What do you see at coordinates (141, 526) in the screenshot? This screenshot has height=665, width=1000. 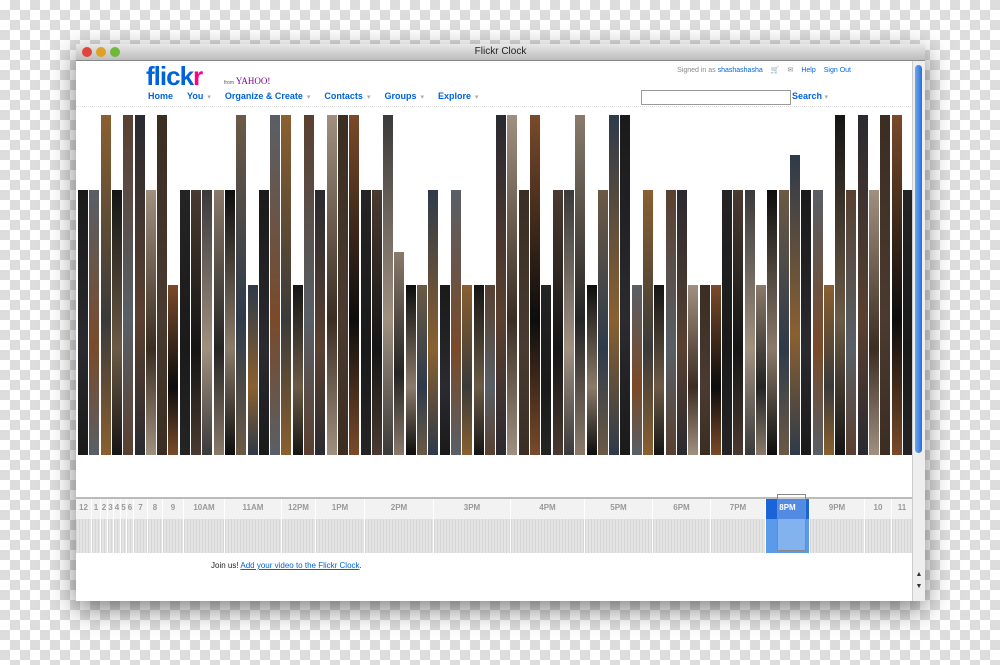 I see `hour-segment: 7` at bounding box center [141, 526].